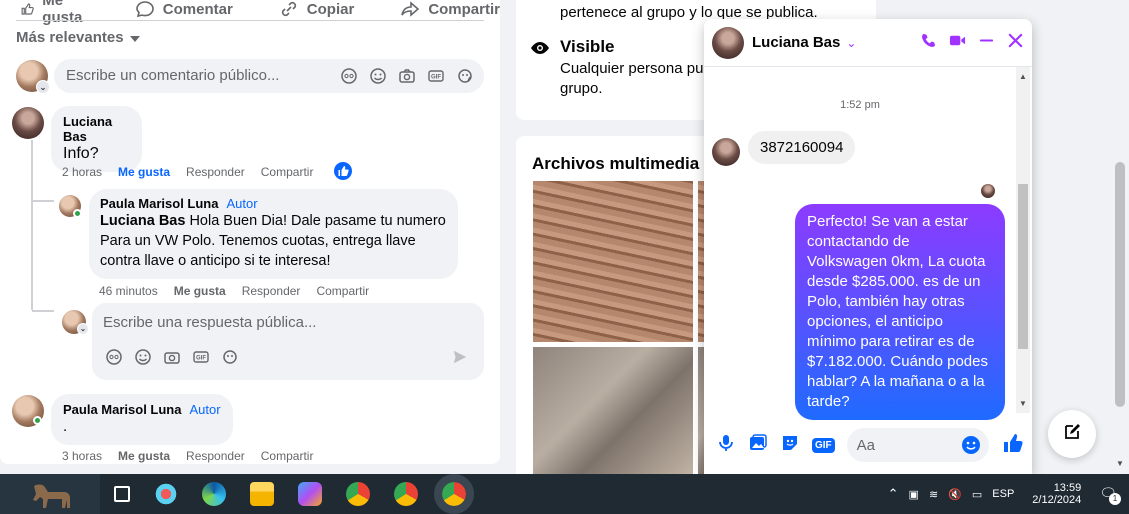  I want to click on battery-icon: ▭, so click(977, 494).